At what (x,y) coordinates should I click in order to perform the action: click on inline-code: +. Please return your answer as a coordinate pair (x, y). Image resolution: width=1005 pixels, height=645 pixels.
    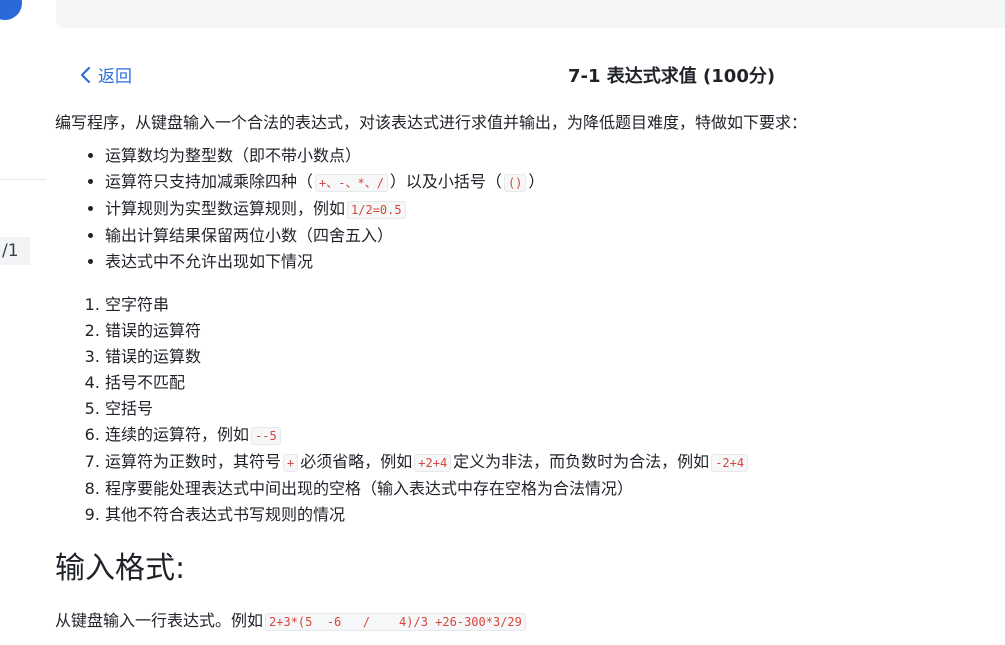
    Looking at the image, I should click on (291, 463).